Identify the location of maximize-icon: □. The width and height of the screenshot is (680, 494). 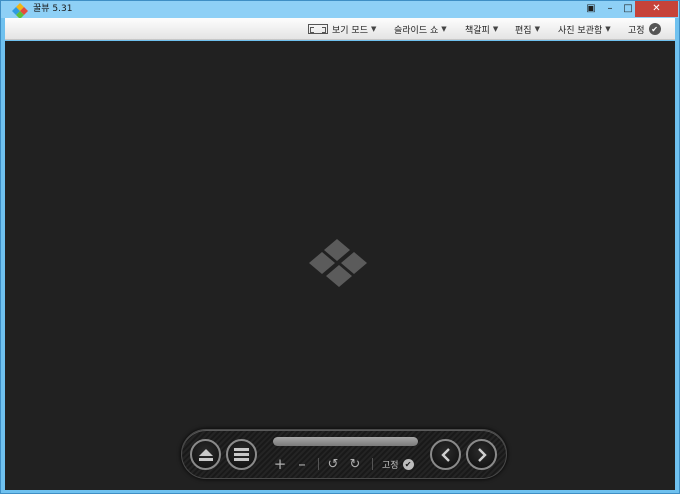
(628, 8).